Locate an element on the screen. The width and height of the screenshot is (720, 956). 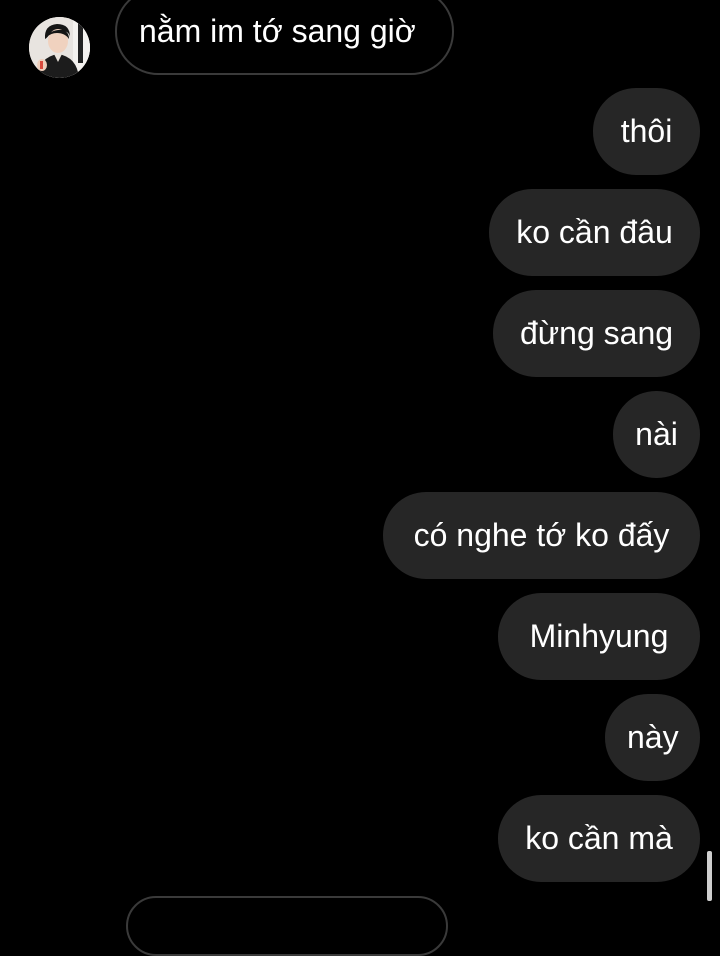
message-text: có nghe tớ ko đấy is located at coordinates (541, 535).